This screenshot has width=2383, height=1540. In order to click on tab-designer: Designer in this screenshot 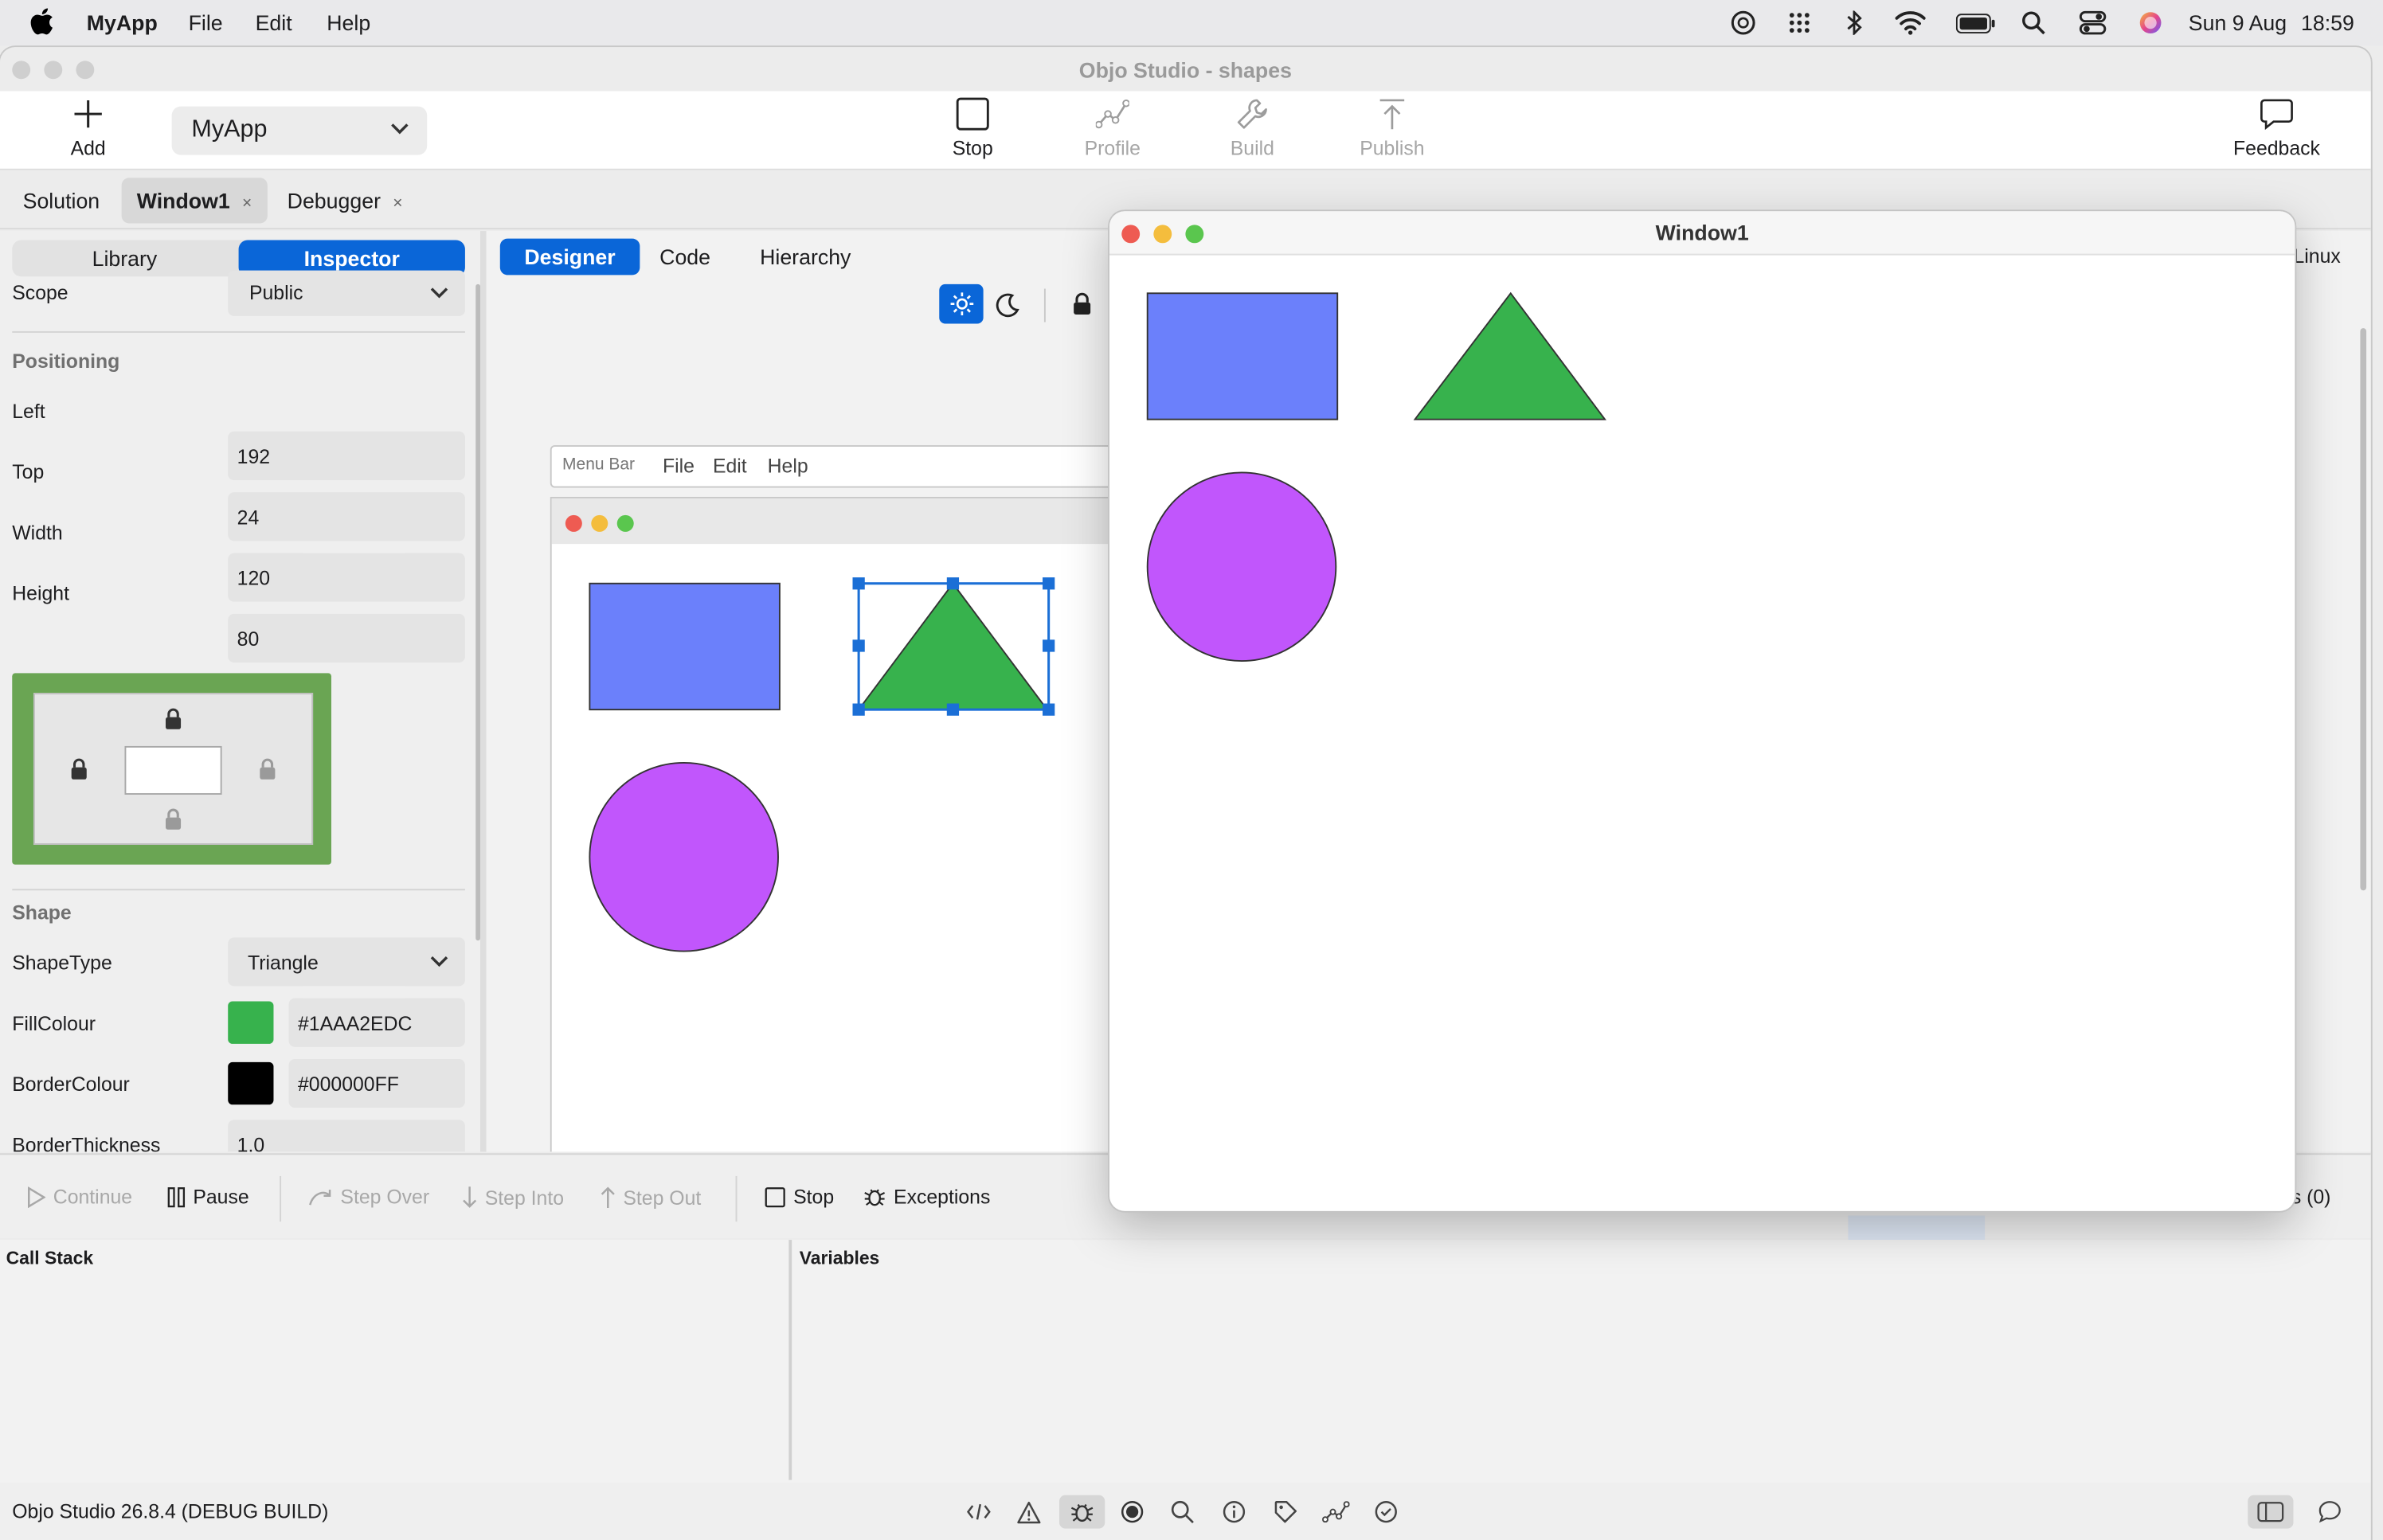, I will do `click(569, 257)`.